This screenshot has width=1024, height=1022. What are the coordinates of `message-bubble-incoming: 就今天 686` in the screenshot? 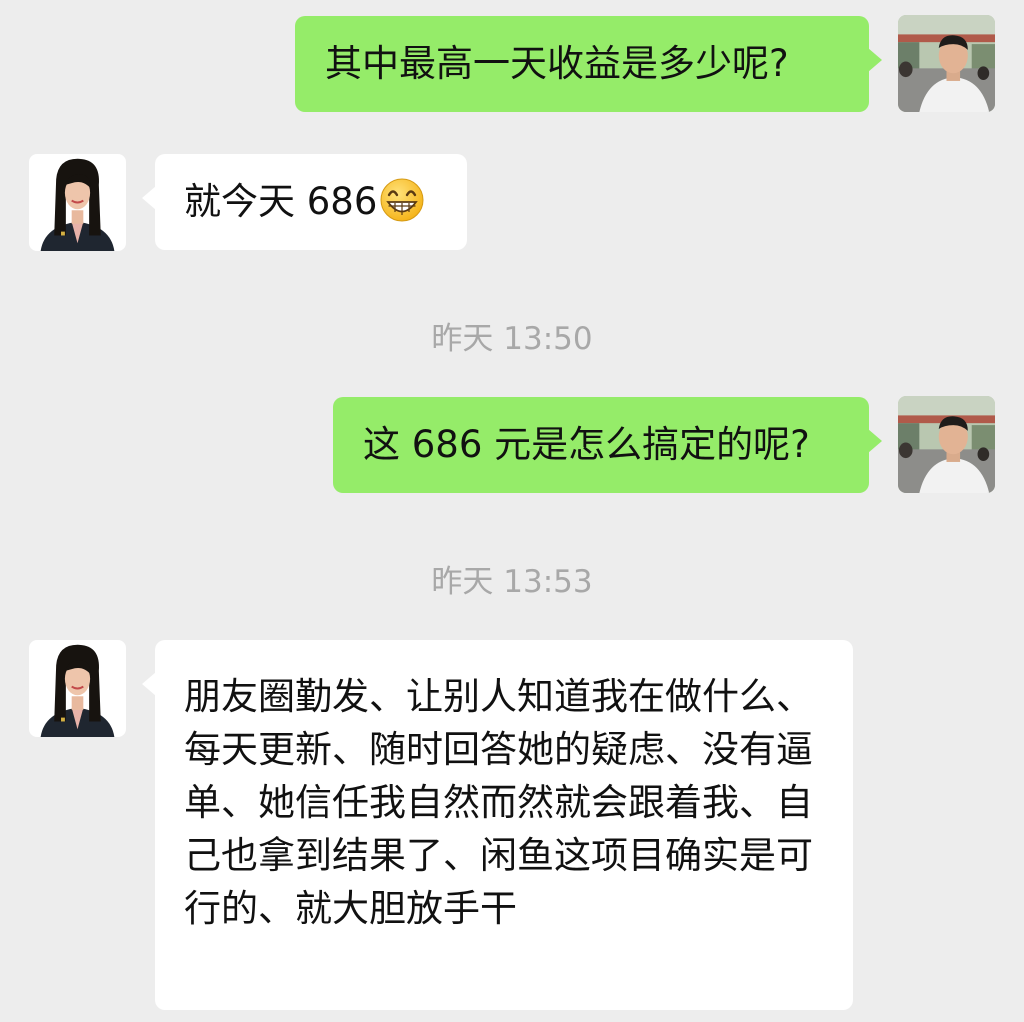 It's located at (304, 202).